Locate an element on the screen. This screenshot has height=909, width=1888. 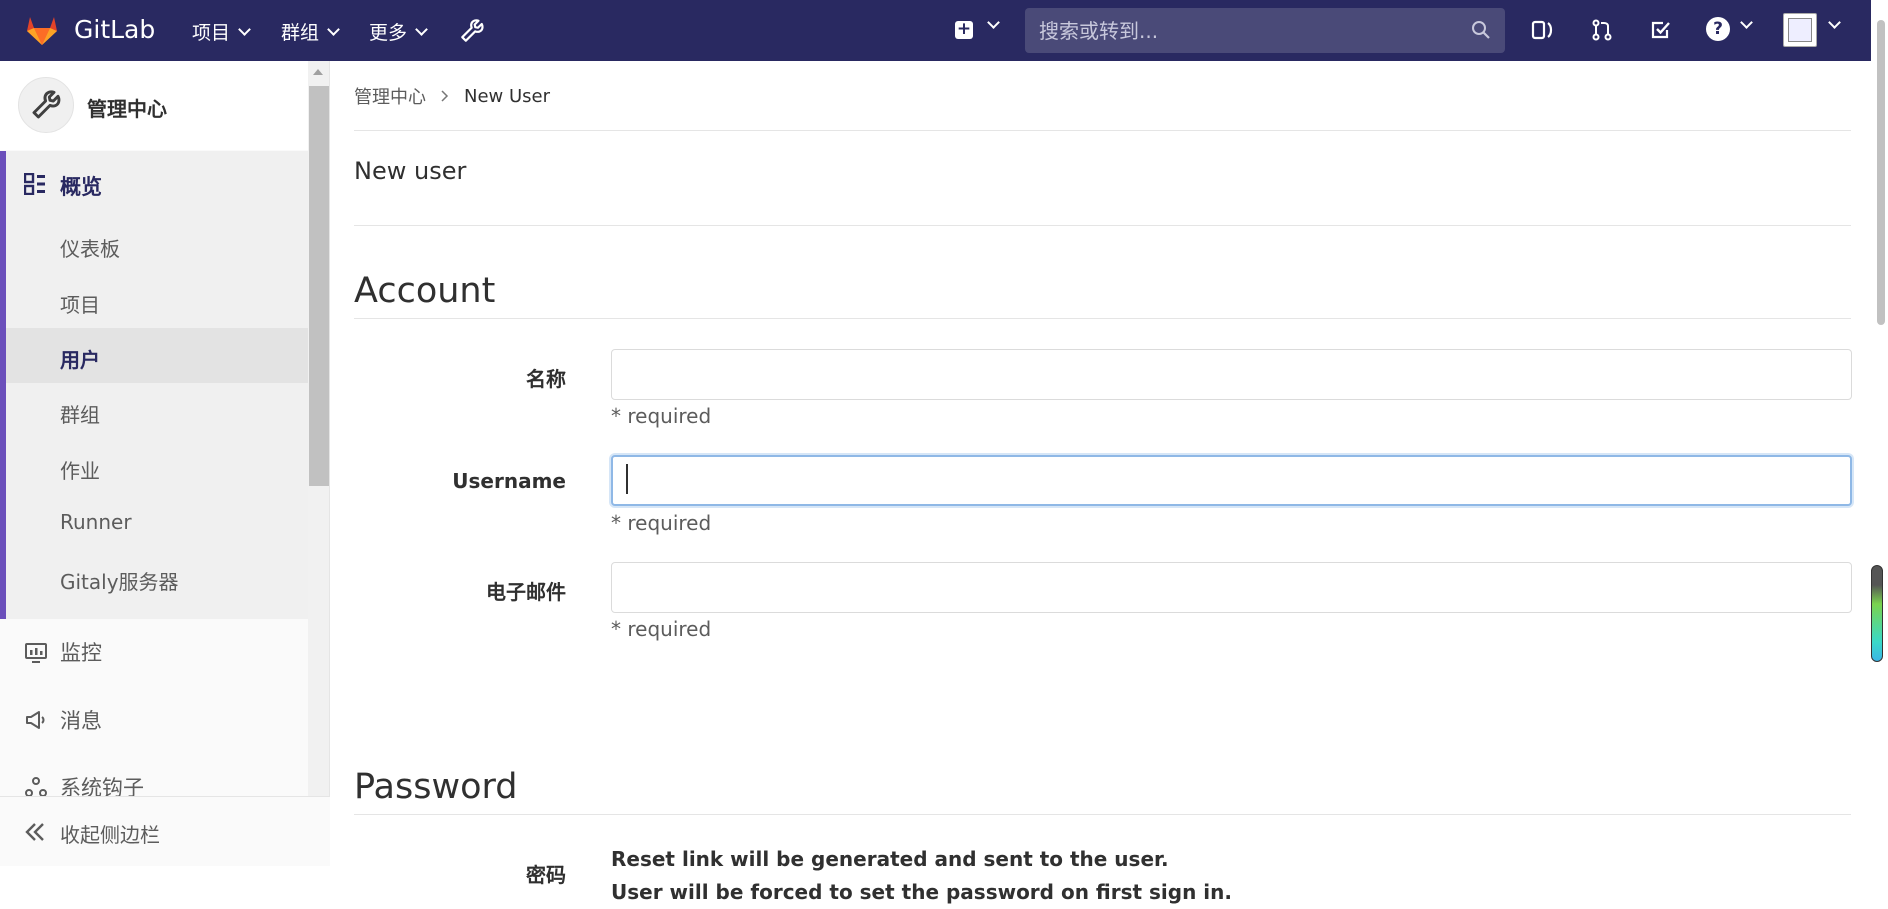
email-label: 电子邮件 is located at coordinates (526, 592).